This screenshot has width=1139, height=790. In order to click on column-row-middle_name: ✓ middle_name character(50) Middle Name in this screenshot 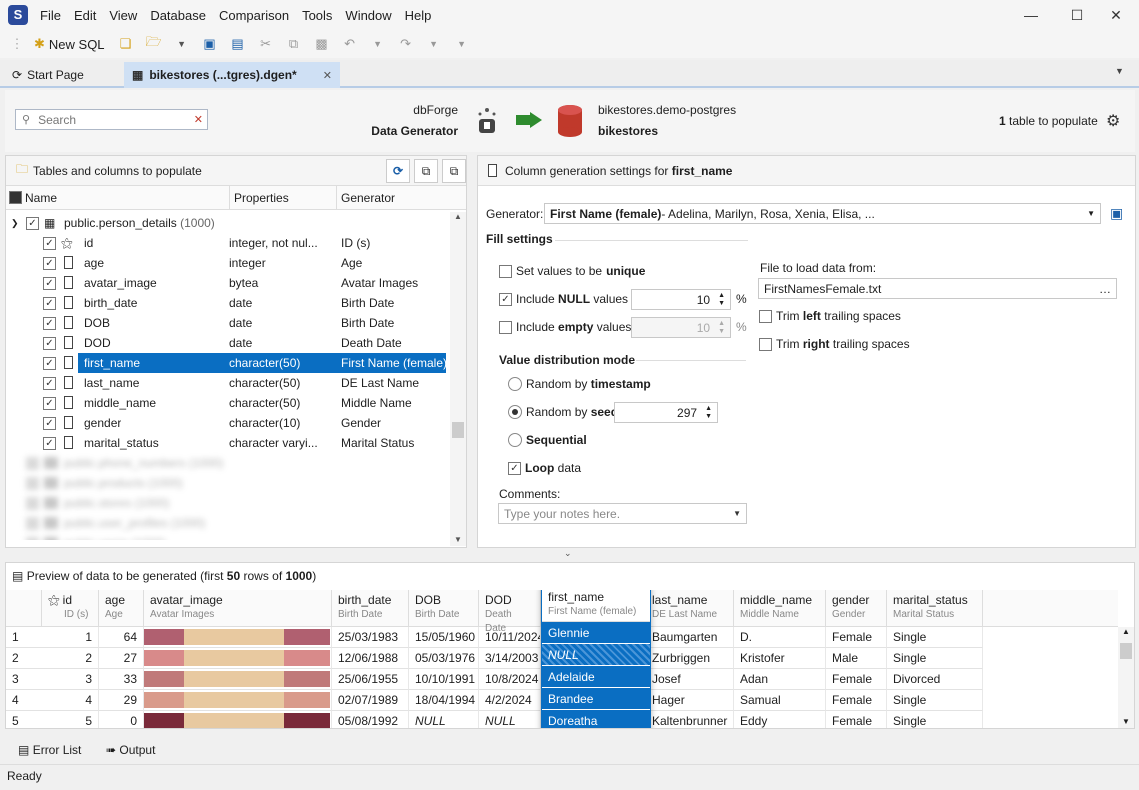, I will do `click(236, 403)`.